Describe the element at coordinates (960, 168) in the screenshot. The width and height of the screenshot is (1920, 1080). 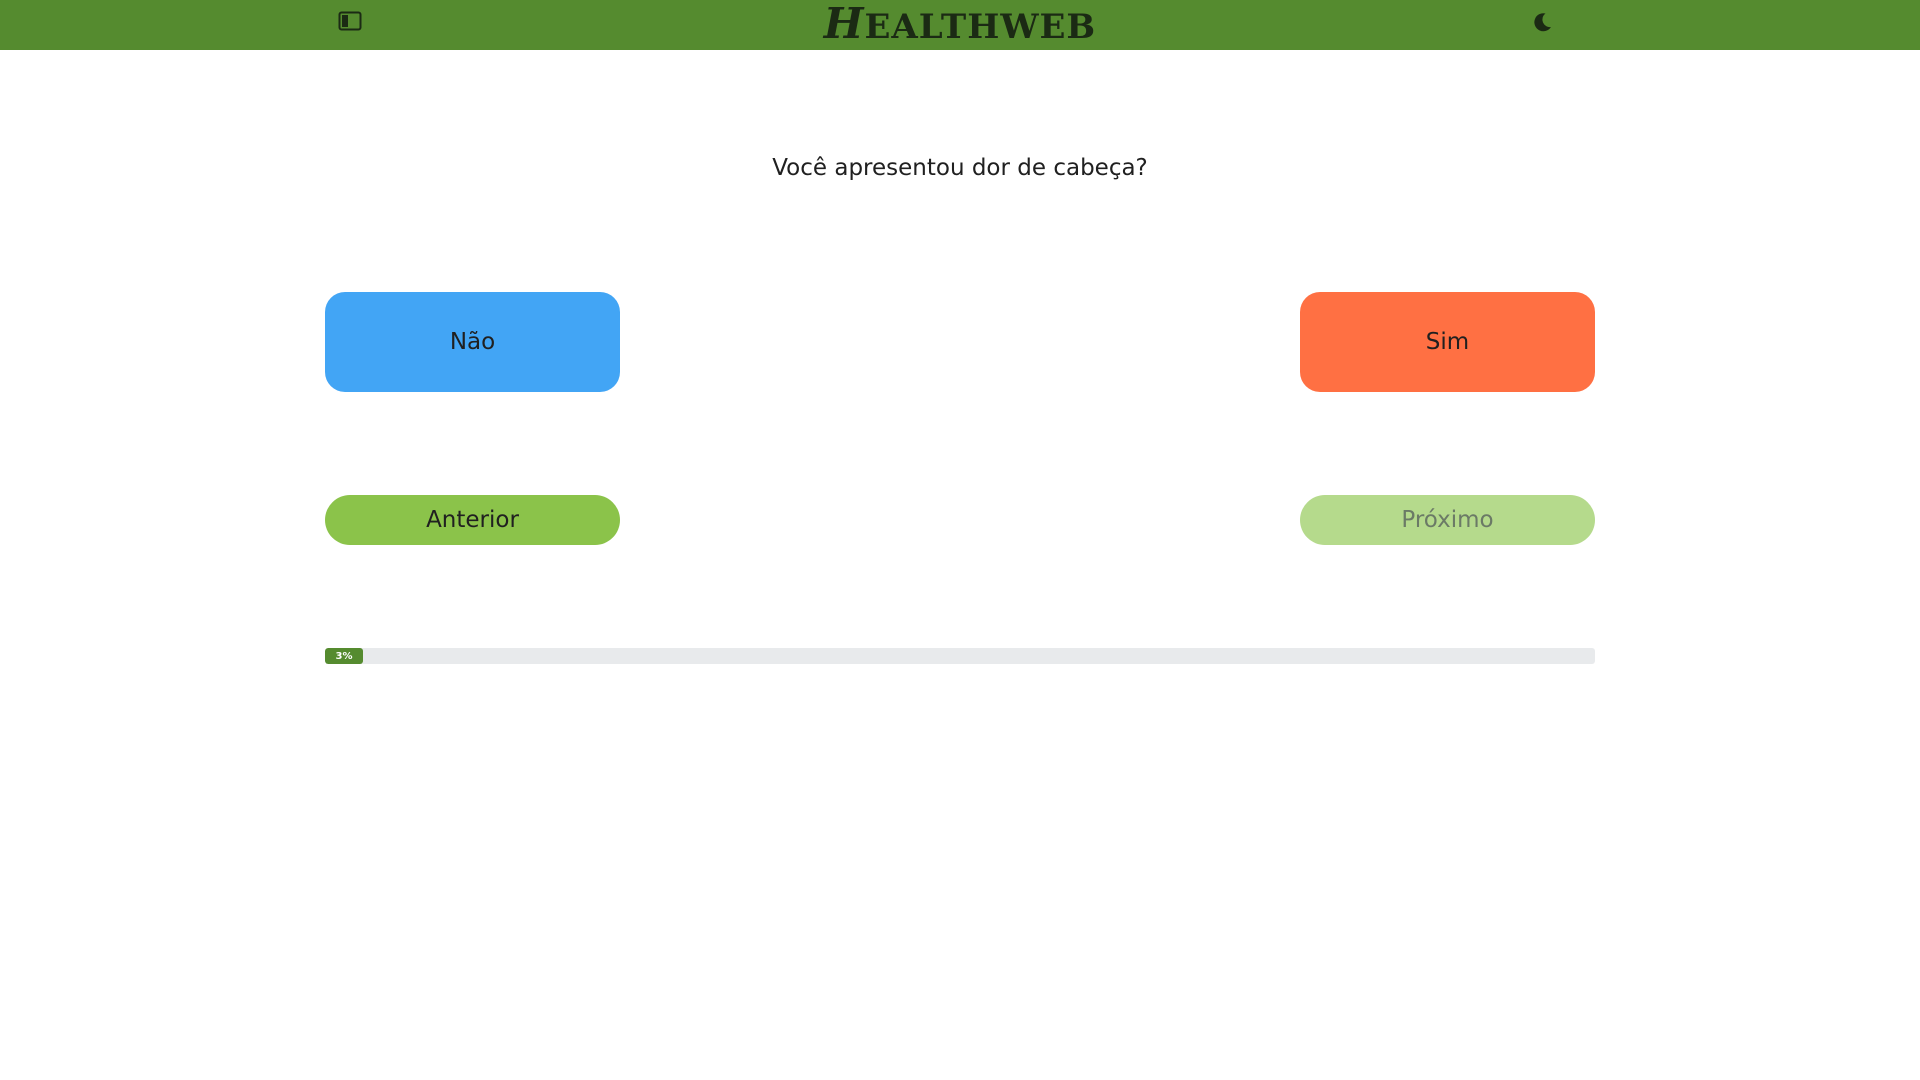
I see `question-text: Você apresentou dor de cabeça?` at that location.